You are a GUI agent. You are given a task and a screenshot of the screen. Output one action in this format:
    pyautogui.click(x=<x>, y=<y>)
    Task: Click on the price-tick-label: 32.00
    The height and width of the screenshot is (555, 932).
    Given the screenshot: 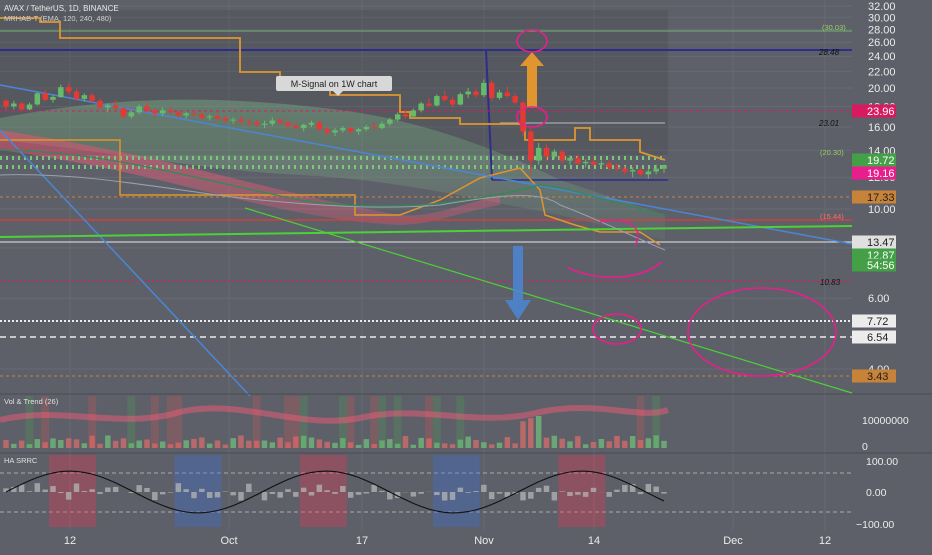 What is the action you would take?
    pyautogui.click(x=882, y=7)
    